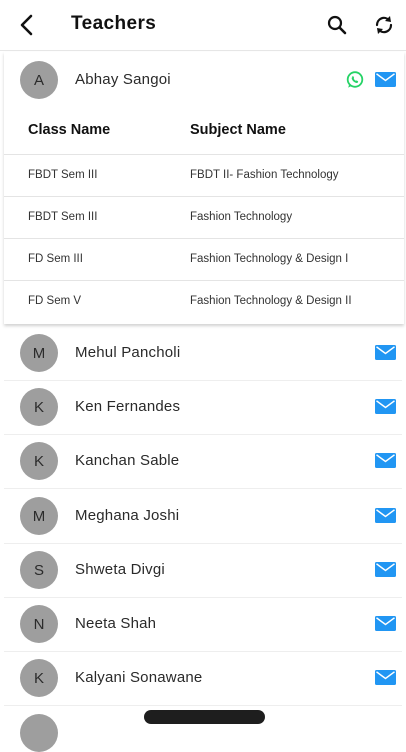  What do you see at coordinates (123, 79) in the screenshot?
I see `teacher-name: Abhay Sangoi` at bounding box center [123, 79].